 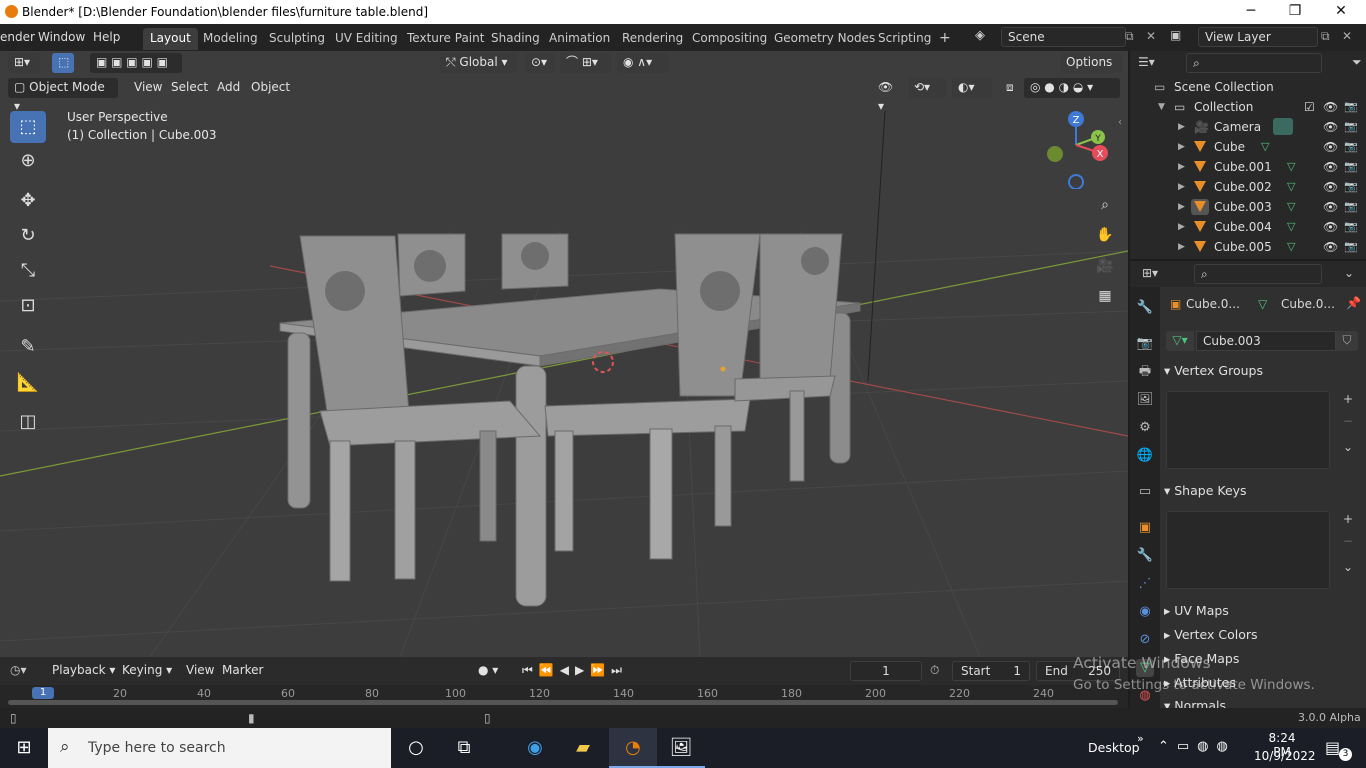 What do you see at coordinates (28, 383) in the screenshot?
I see `measure-tool-icon: 📐` at bounding box center [28, 383].